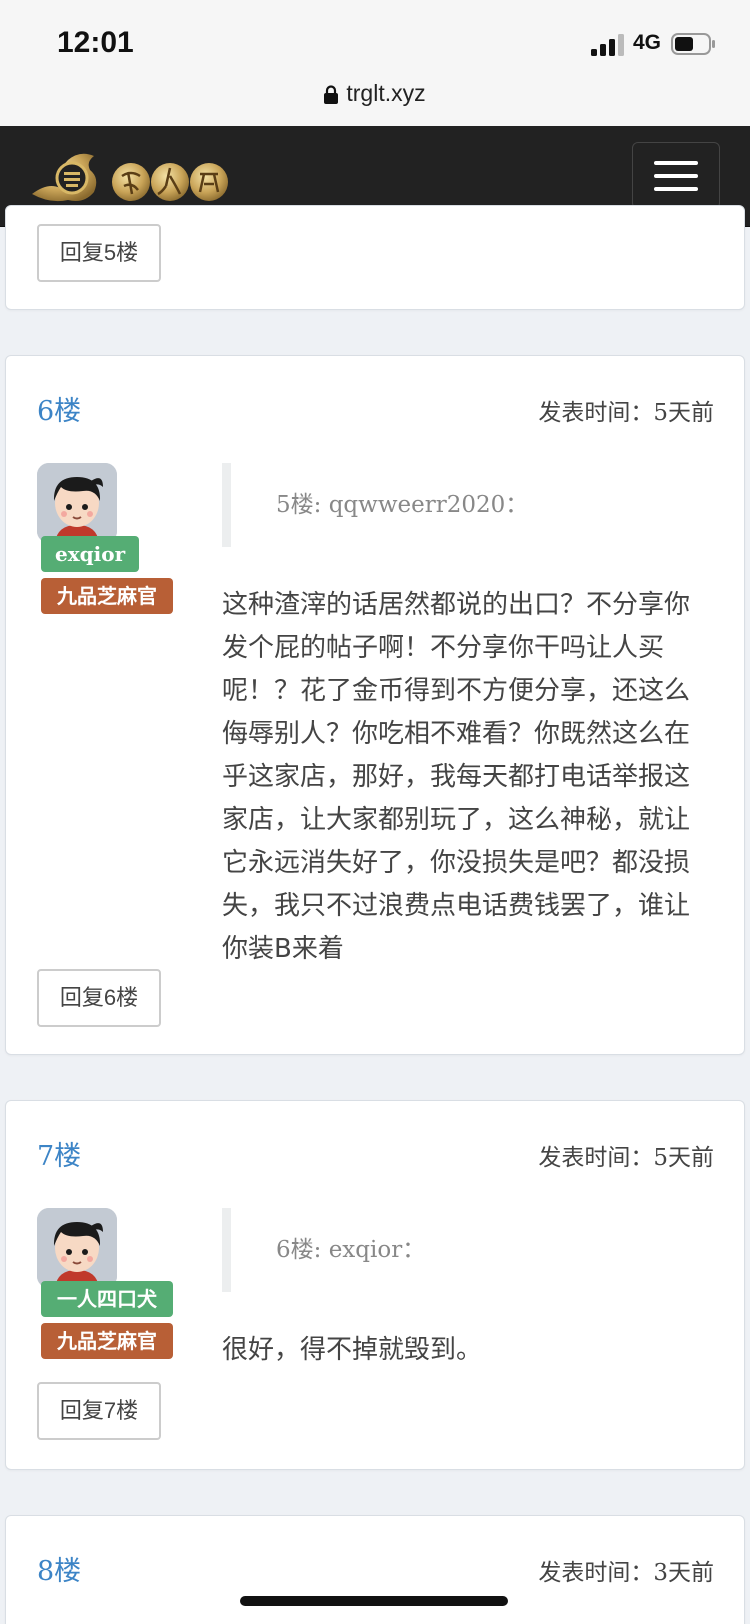  What do you see at coordinates (99, 253) in the screenshot?
I see `reply-5-button: 回复5楼` at bounding box center [99, 253].